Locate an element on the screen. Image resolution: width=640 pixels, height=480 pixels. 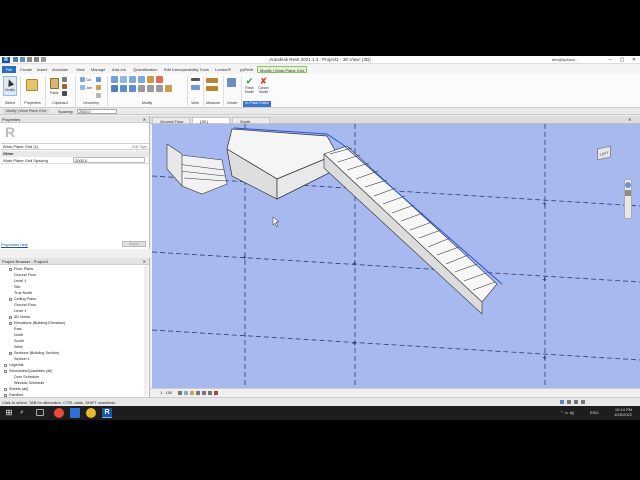
create-group-icon is located at coordinates (231, 82).